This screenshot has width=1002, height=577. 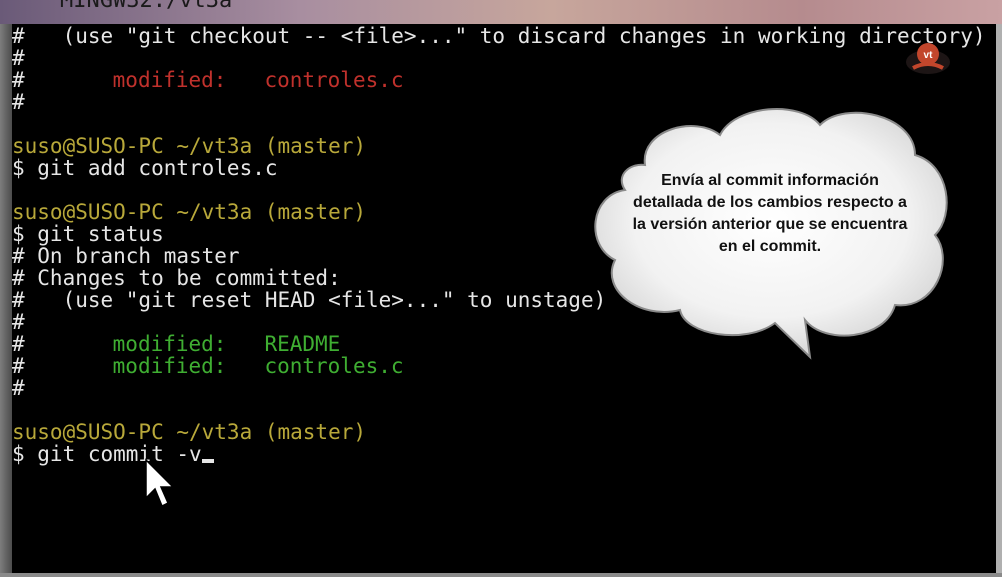 What do you see at coordinates (501, 12) in the screenshot?
I see `window-titlebar: MINGW32:/vt3a` at bounding box center [501, 12].